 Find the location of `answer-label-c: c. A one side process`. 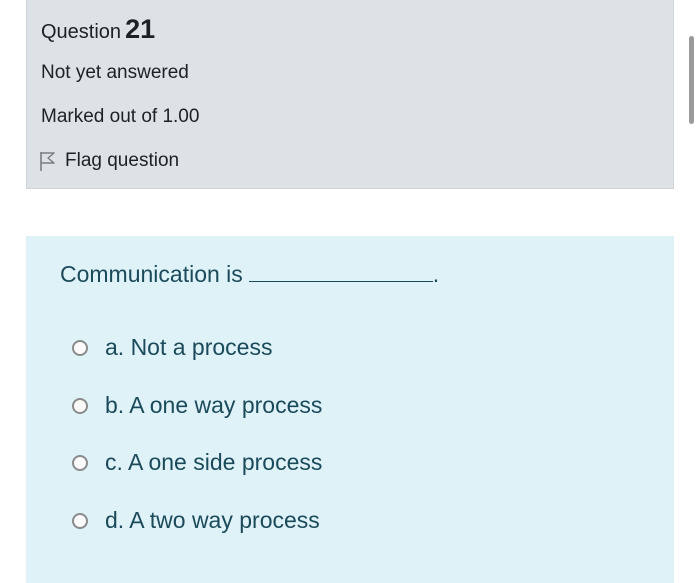

answer-label-c: c. A one side process is located at coordinates (214, 462).